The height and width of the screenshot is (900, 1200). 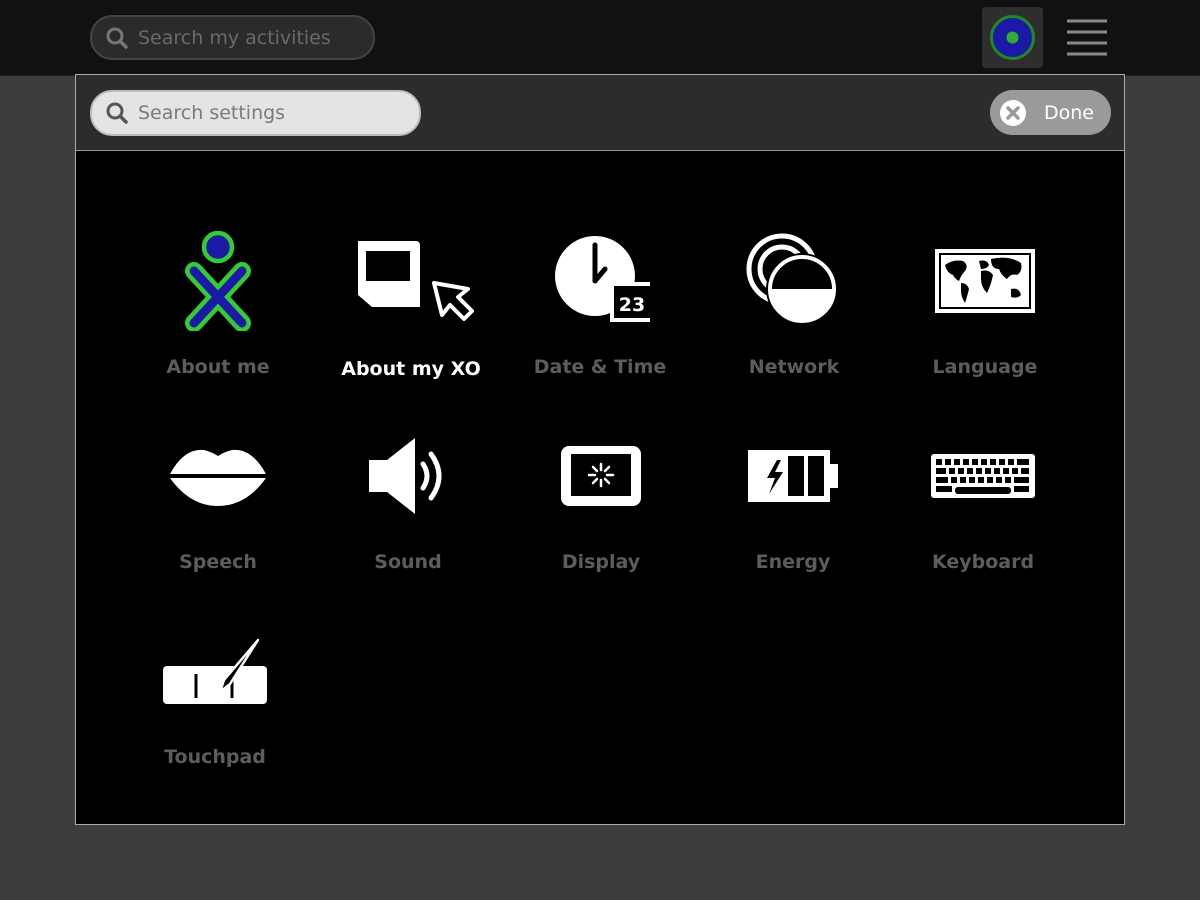 What do you see at coordinates (632, 305) in the screenshot?
I see `calendar-day: 23` at bounding box center [632, 305].